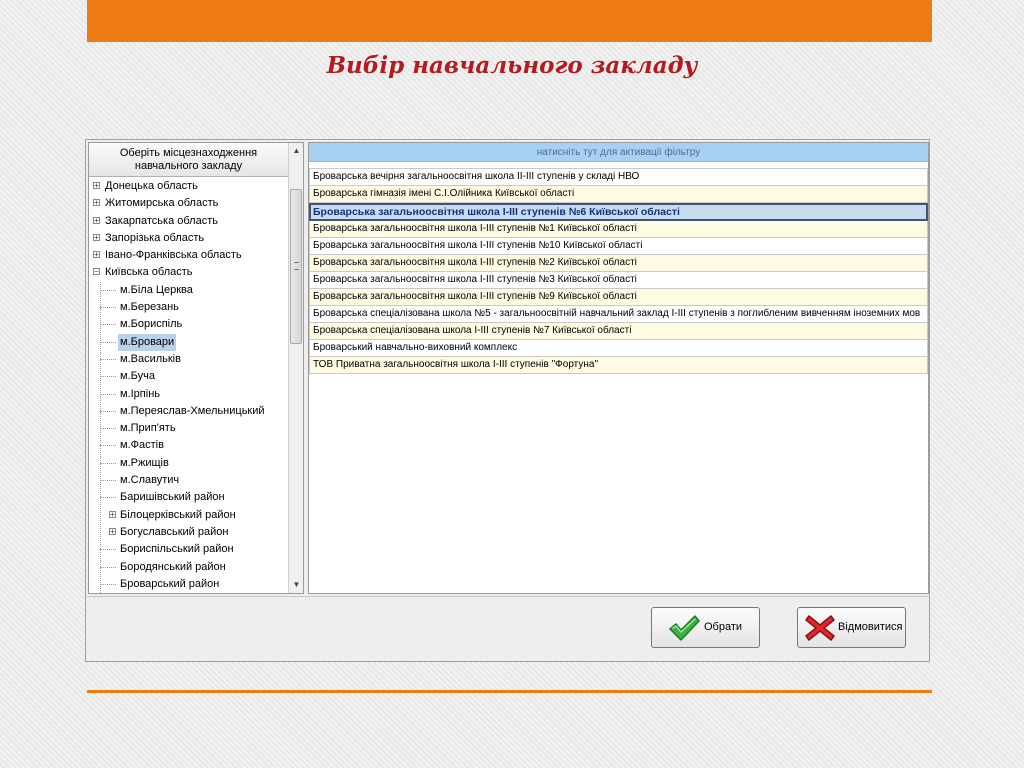  I want to click on tree-item: м.Фастів, so click(188, 445).